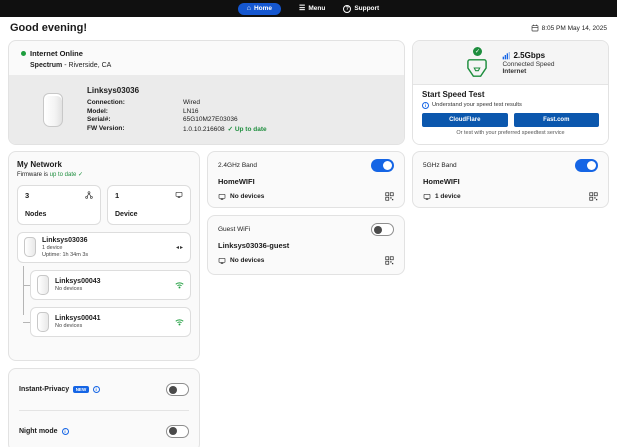  Describe the element at coordinates (88, 65) in the screenshot. I see `isp-location: - Riverside, CA` at that location.